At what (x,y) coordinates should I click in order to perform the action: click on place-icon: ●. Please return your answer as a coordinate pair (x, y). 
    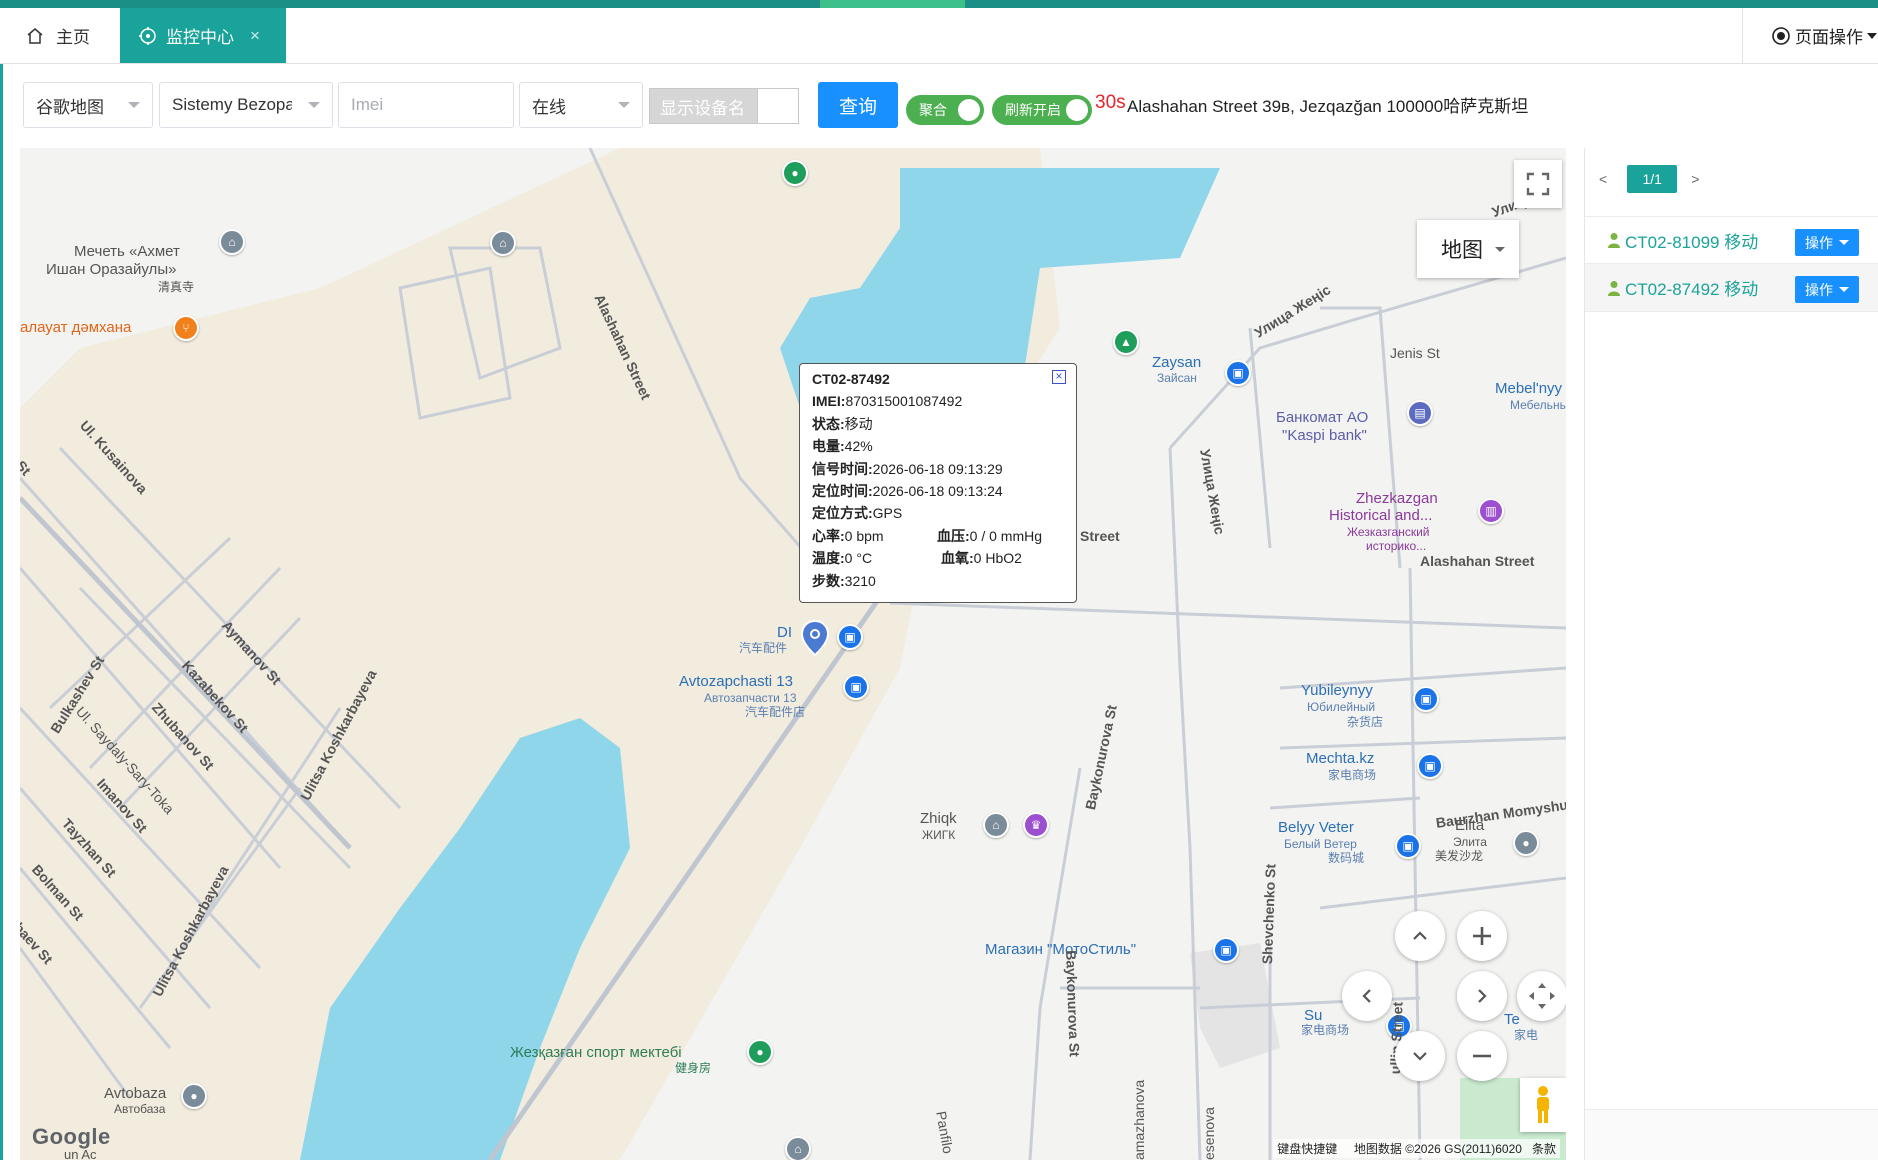
    Looking at the image, I should click on (194, 1096).